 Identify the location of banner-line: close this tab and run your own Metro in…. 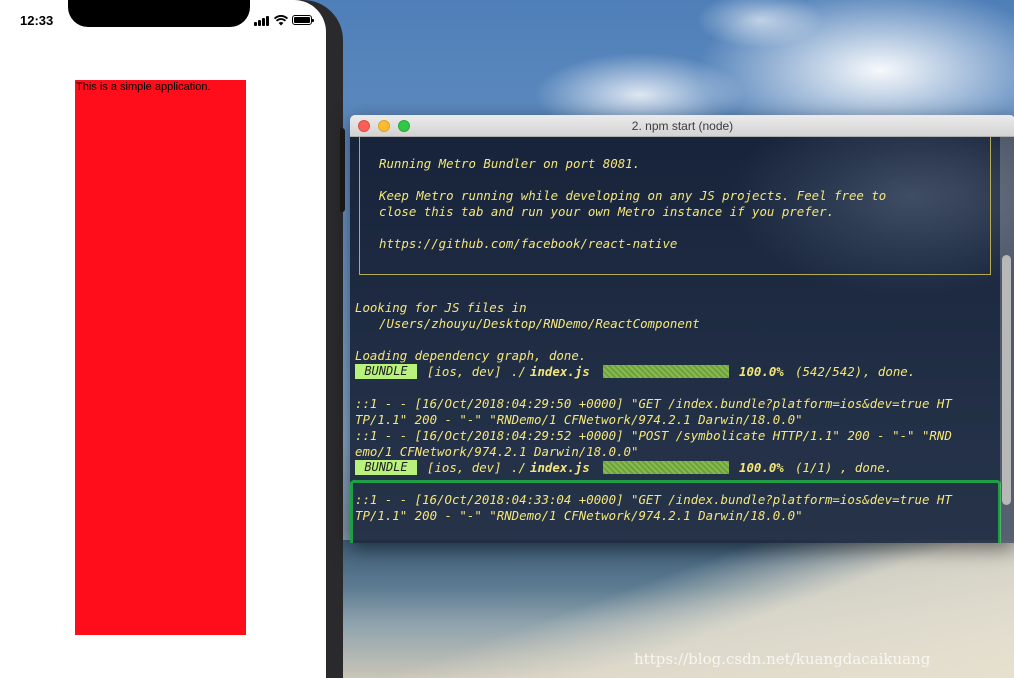
(607, 211).